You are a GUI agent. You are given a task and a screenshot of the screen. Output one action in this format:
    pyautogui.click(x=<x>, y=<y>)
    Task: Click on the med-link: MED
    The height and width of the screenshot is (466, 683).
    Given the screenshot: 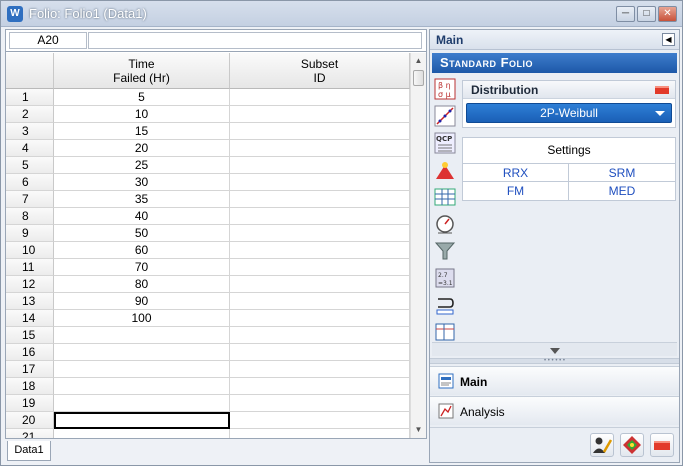 What is the action you would take?
    pyautogui.click(x=622, y=191)
    